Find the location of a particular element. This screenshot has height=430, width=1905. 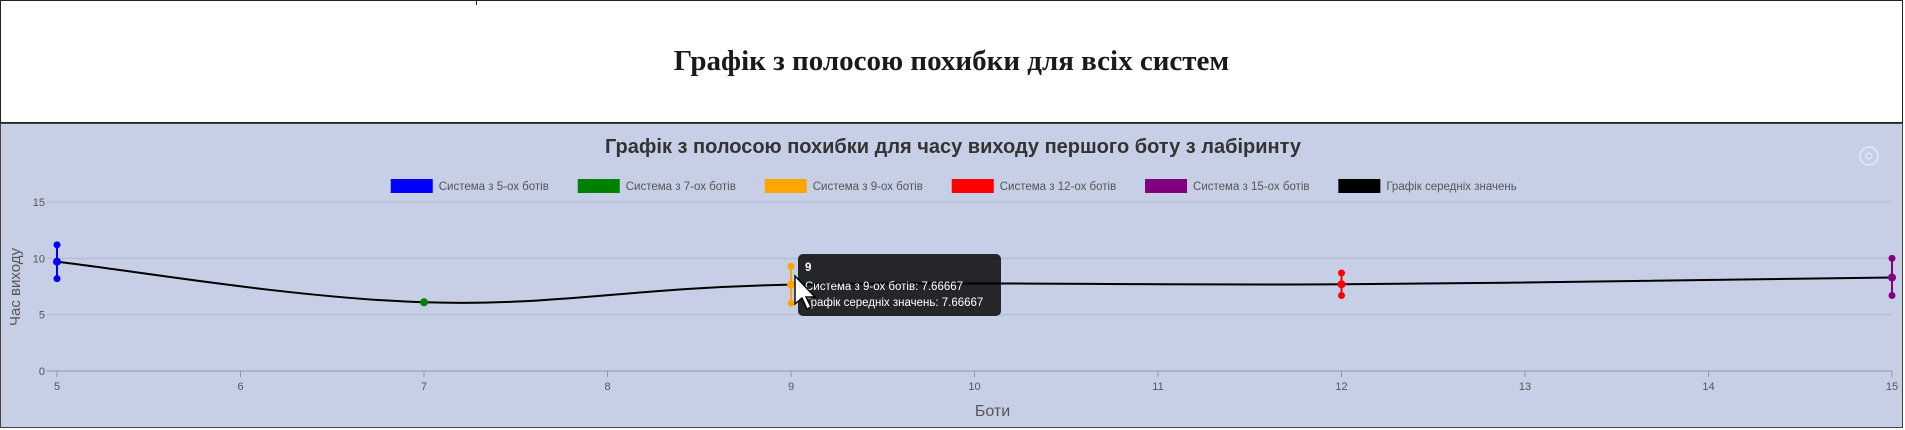

legend-label: Система з 5-ох ботів is located at coordinates (494, 187).